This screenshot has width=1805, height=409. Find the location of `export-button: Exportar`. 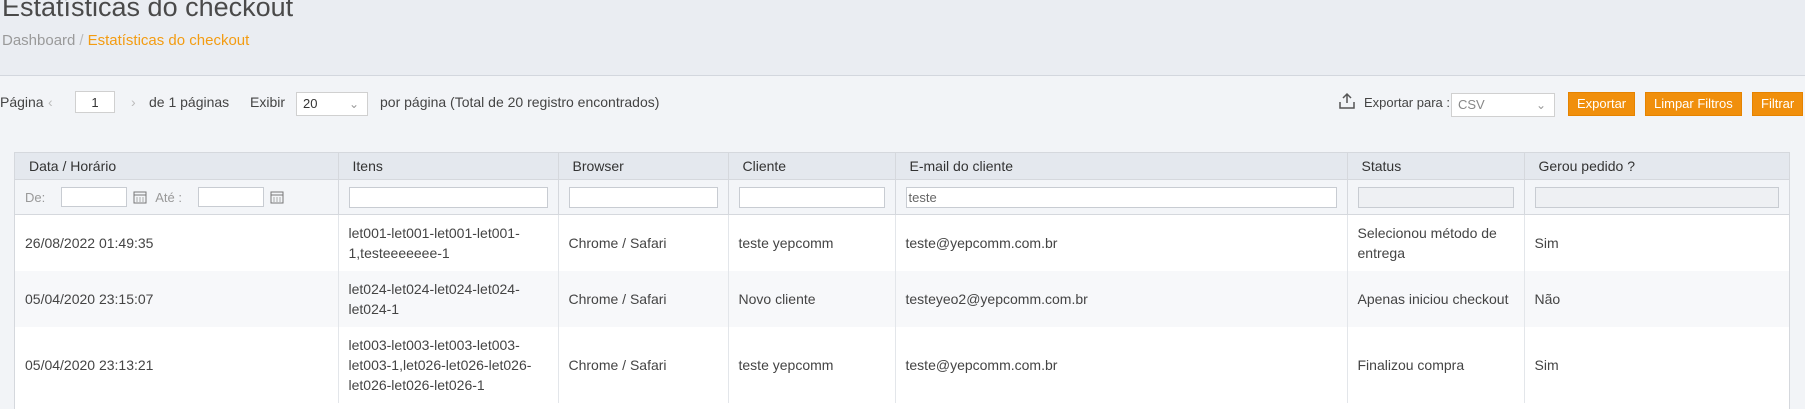

export-button: Exportar is located at coordinates (1602, 104).